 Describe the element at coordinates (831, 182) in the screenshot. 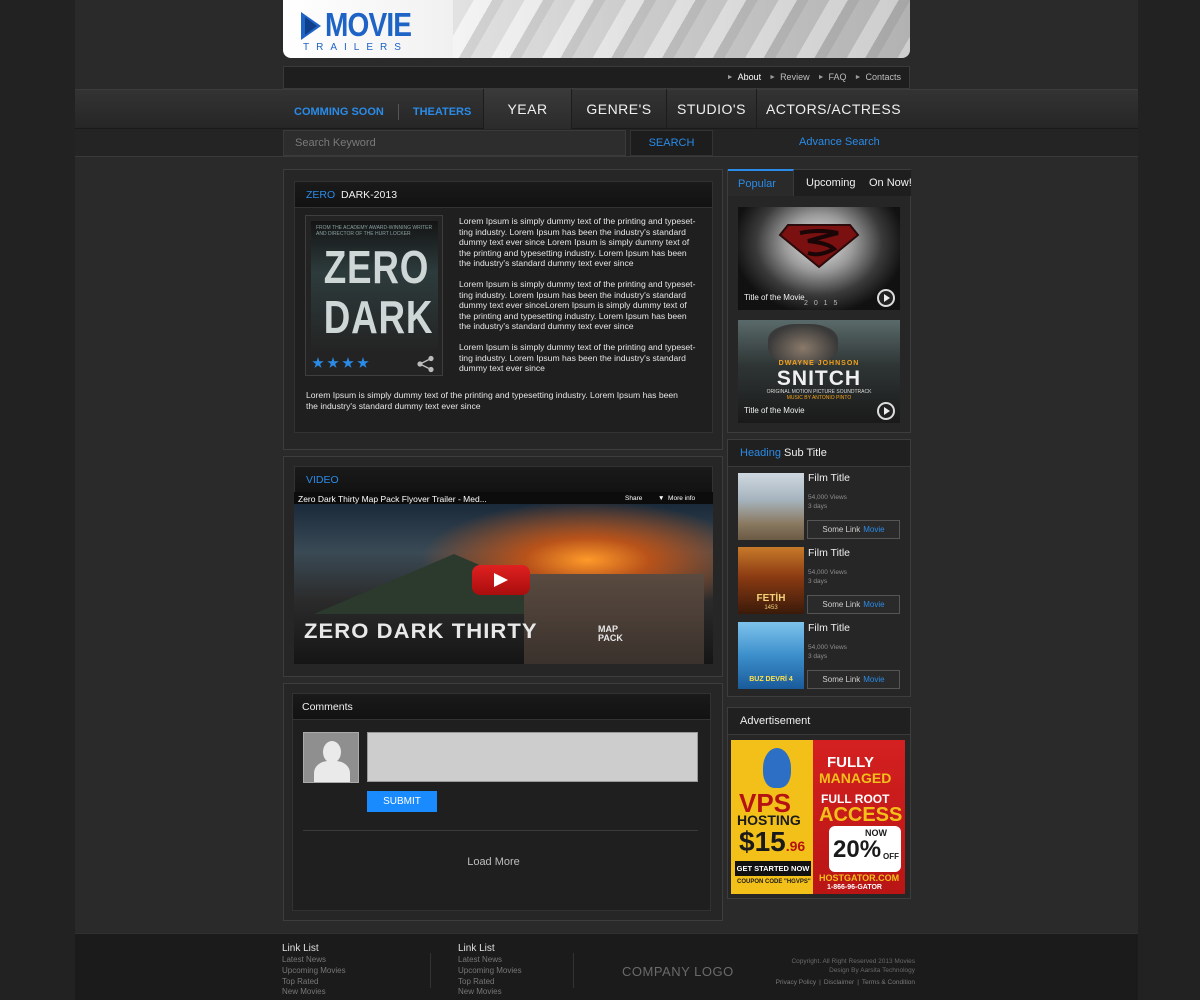

I see `tab-upcoming: Upcoming` at that location.